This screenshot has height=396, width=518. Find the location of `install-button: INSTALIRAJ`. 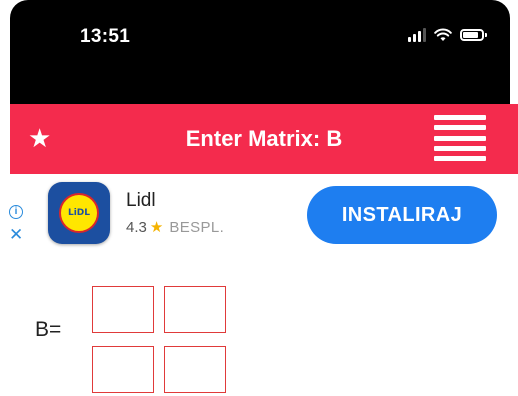

install-button: INSTALIRAJ is located at coordinates (402, 215).